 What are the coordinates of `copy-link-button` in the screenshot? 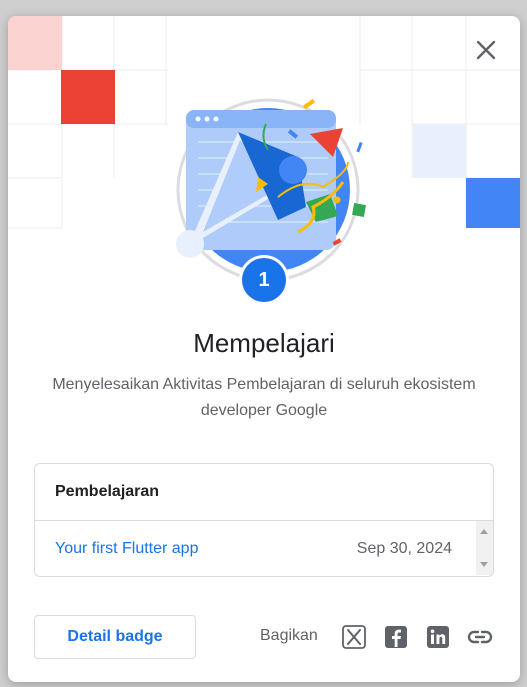 It's located at (480, 637).